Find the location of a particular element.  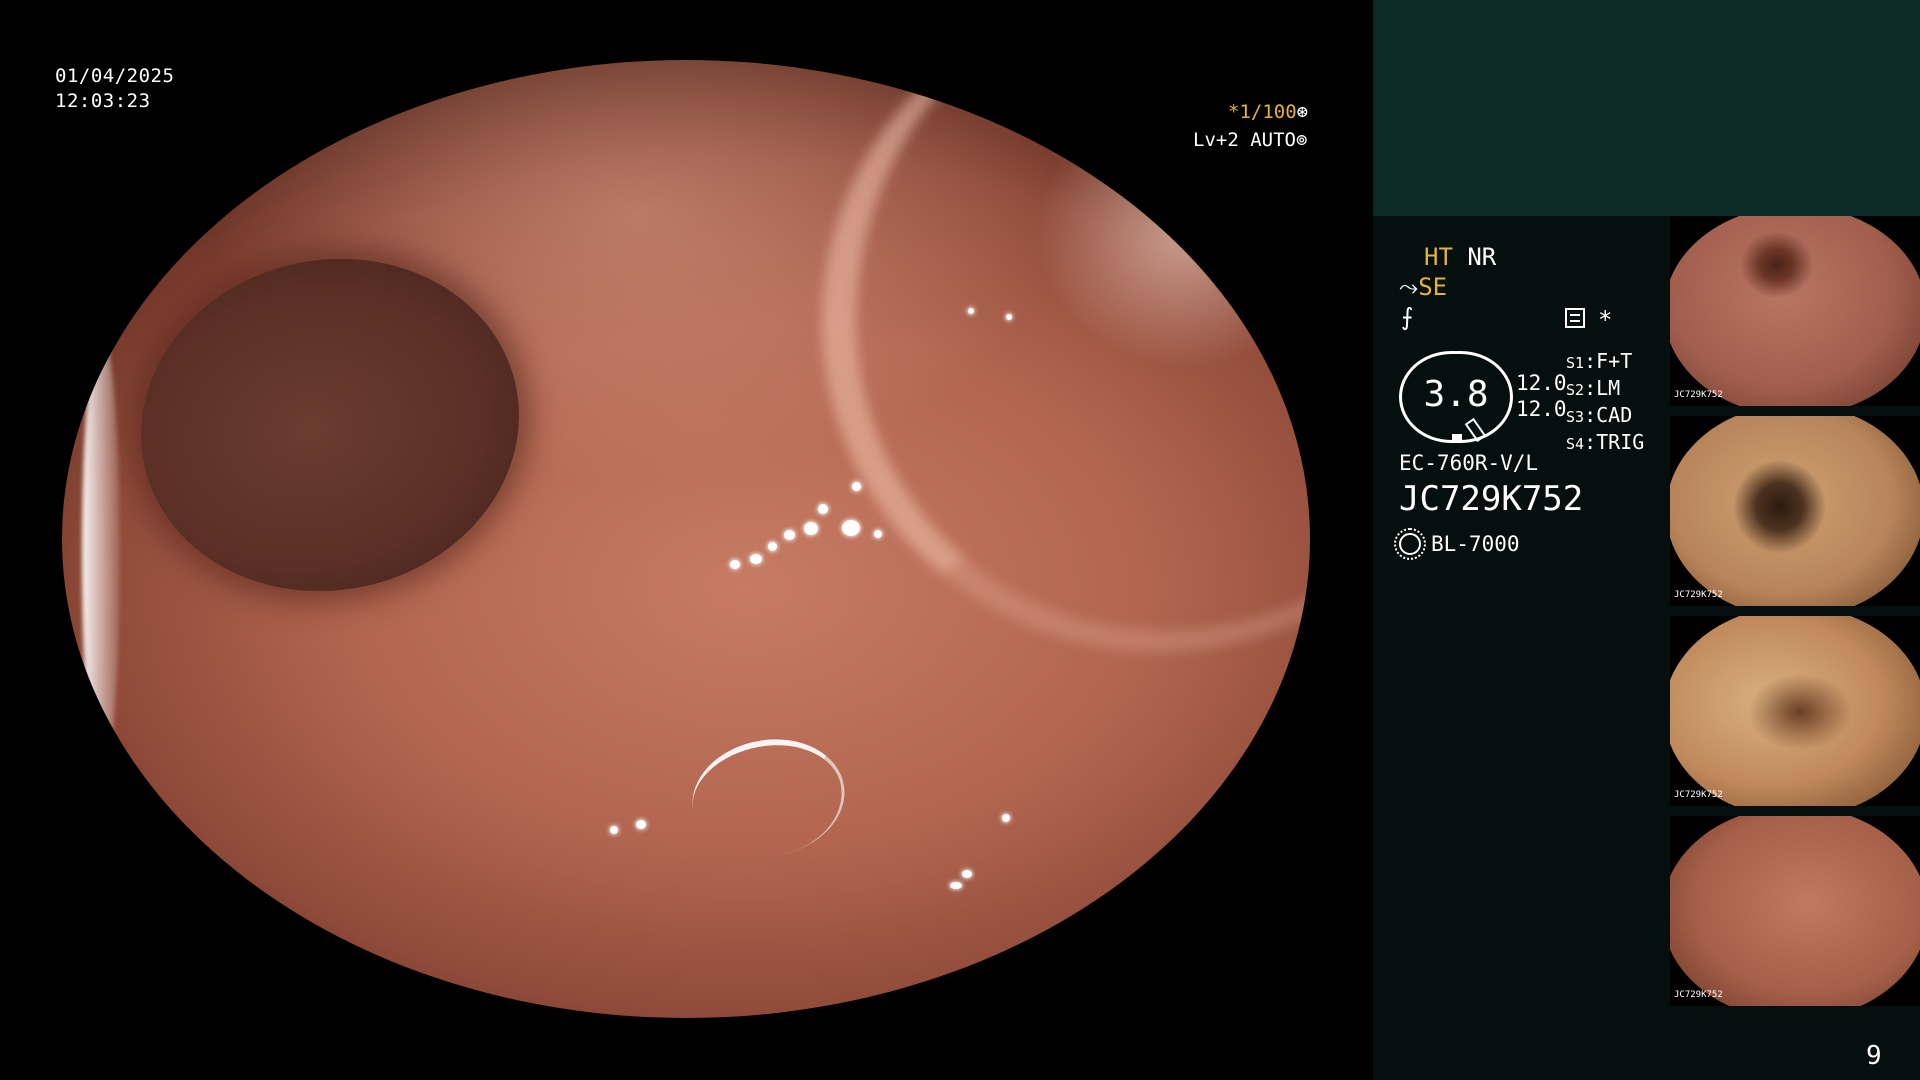

capture-thumbnails: JC729K752 JC729K752 JC729K752 JC729K752 is located at coordinates (1795, 616).